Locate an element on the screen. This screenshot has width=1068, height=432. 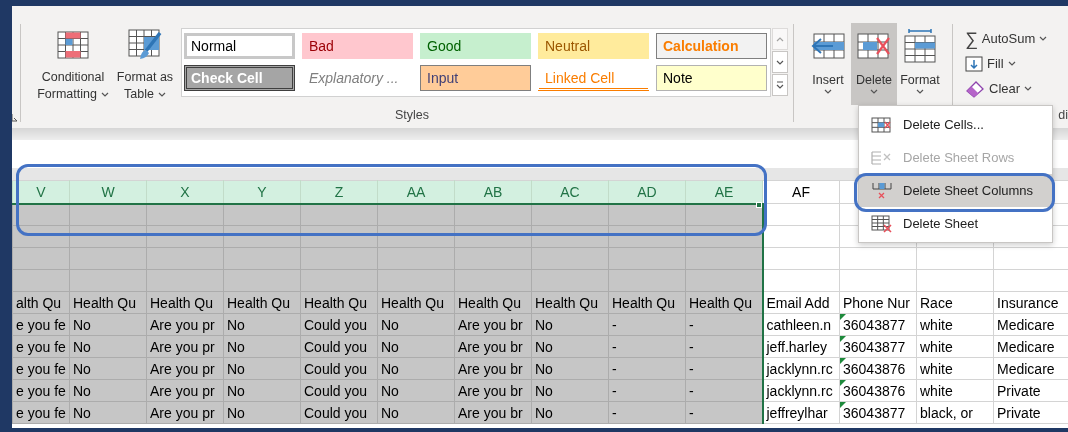
table-brush-icon is located at coordinates (145, 44).